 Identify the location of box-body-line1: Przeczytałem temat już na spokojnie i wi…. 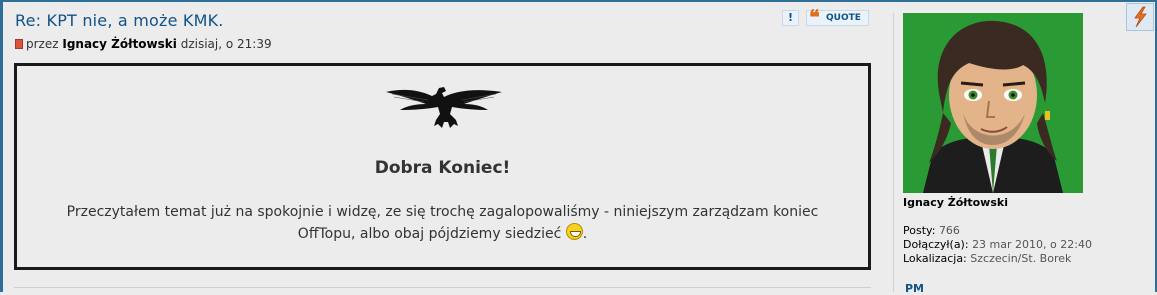
(442, 212).